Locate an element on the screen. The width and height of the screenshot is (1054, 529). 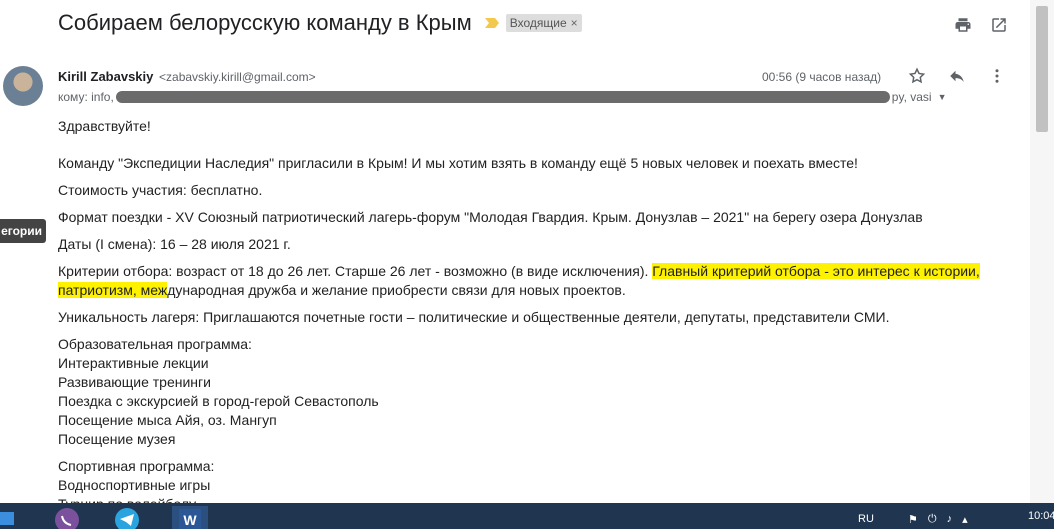
scrollbar-thumb is located at coordinates (1042, 69).